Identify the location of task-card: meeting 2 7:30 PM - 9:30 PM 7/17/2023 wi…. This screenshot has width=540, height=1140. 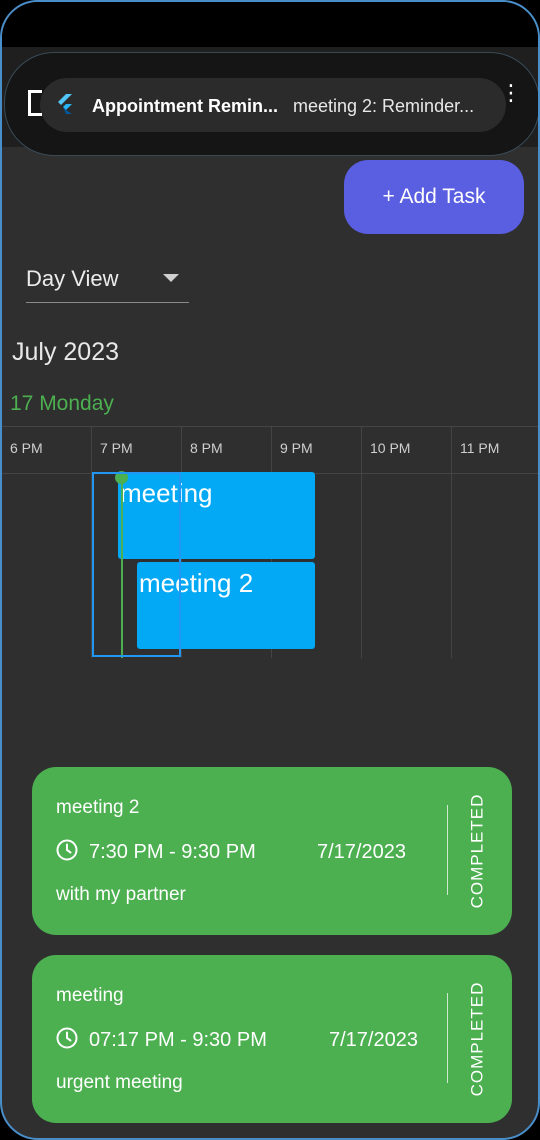
(272, 851).